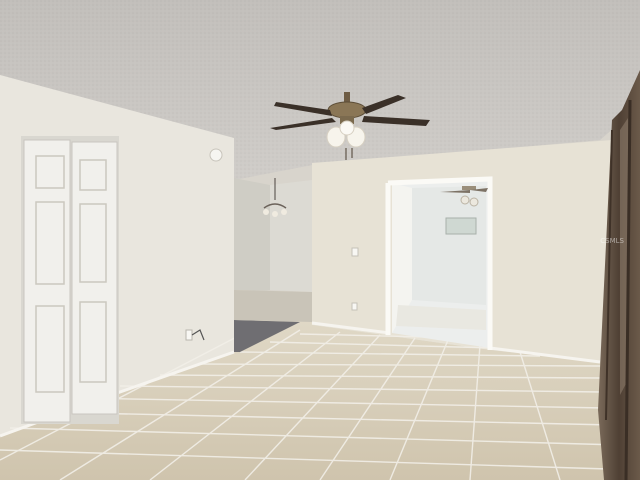 The image size is (640, 480). Describe the element at coordinates (189, 335) in the screenshot. I see `wall-outlet` at that location.